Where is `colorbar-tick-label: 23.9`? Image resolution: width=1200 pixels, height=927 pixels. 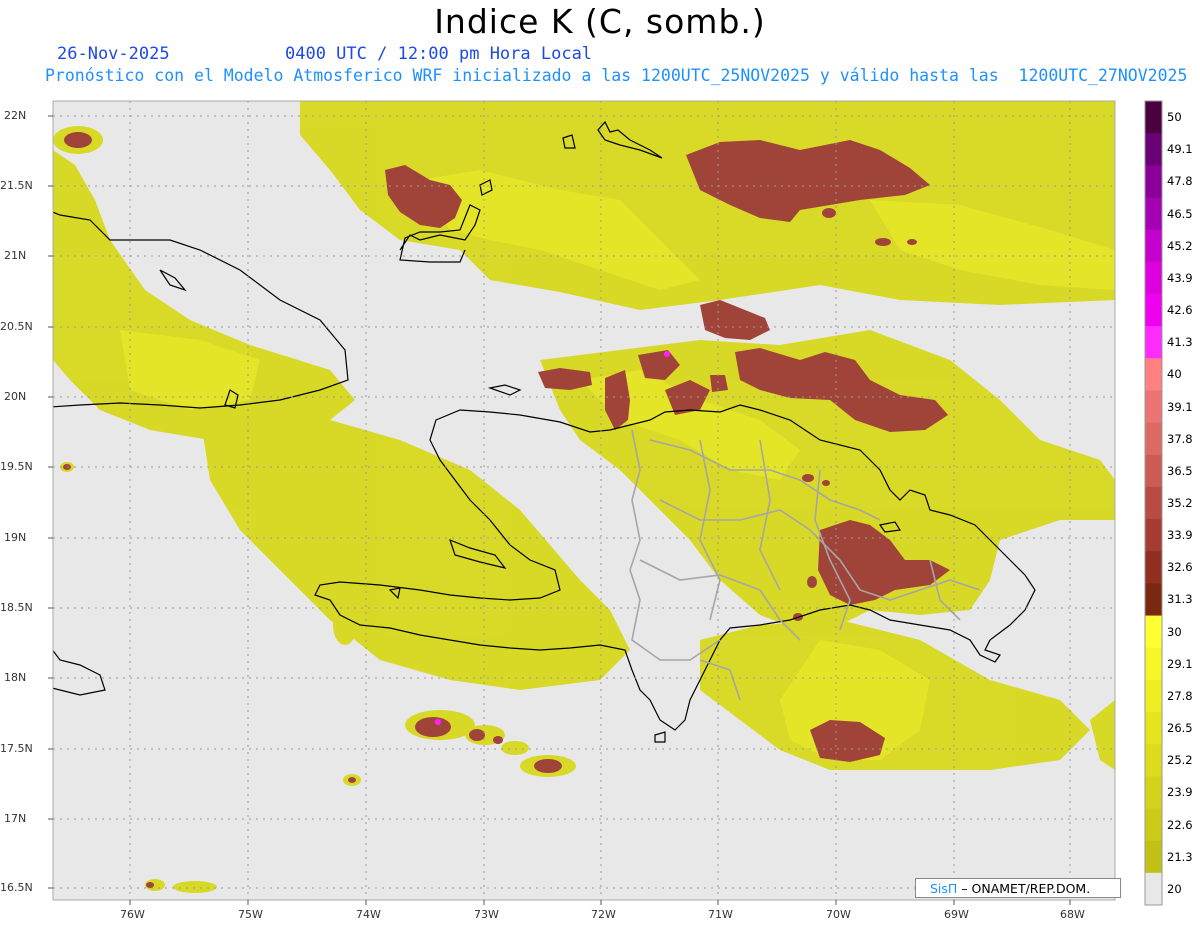
colorbar-tick-label: 23.9 is located at coordinates (1180, 792).